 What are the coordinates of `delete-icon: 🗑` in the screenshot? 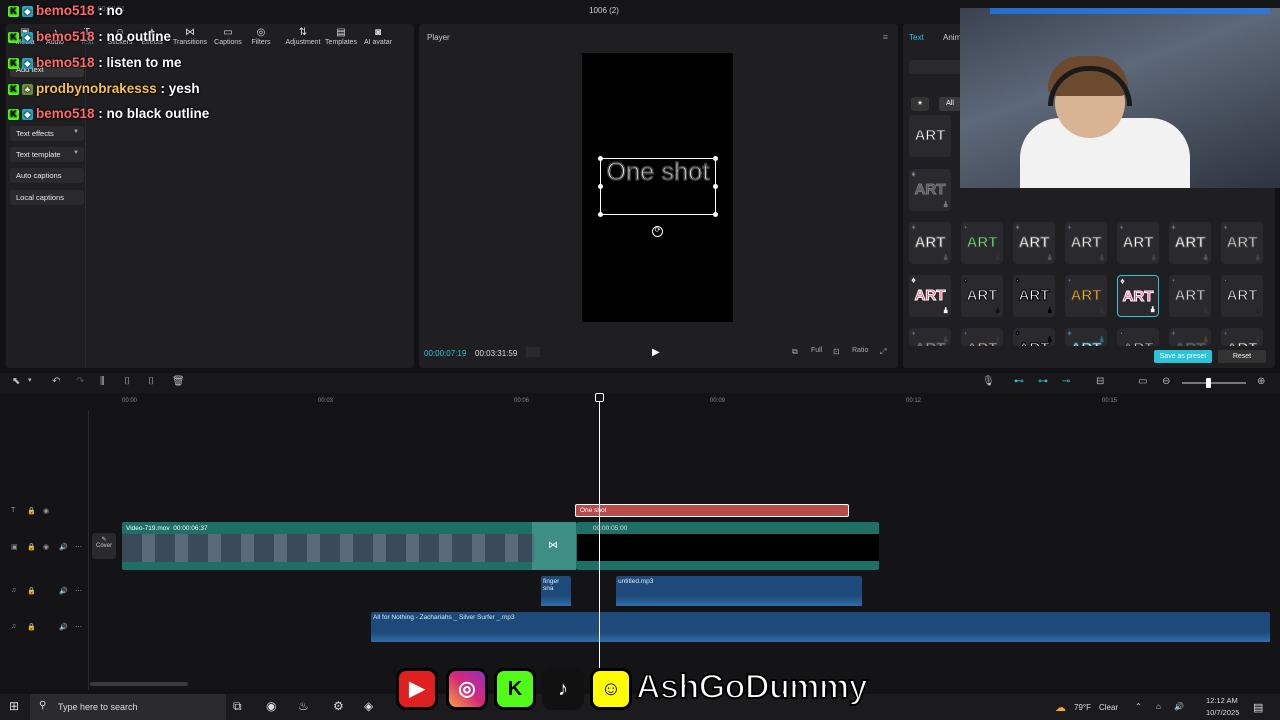 It's located at (178, 381).